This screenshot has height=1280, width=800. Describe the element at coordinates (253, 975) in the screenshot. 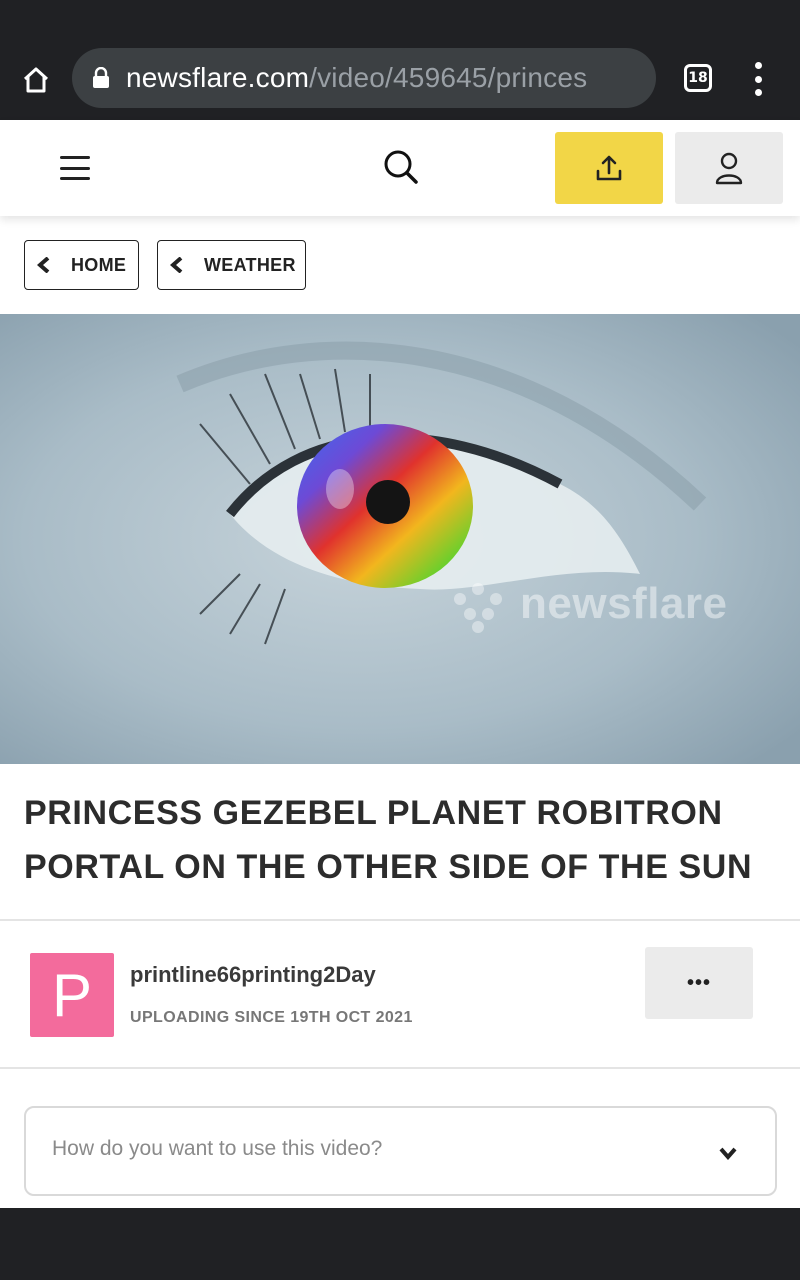

I see `uploader-name: printline66printing2Day` at that location.